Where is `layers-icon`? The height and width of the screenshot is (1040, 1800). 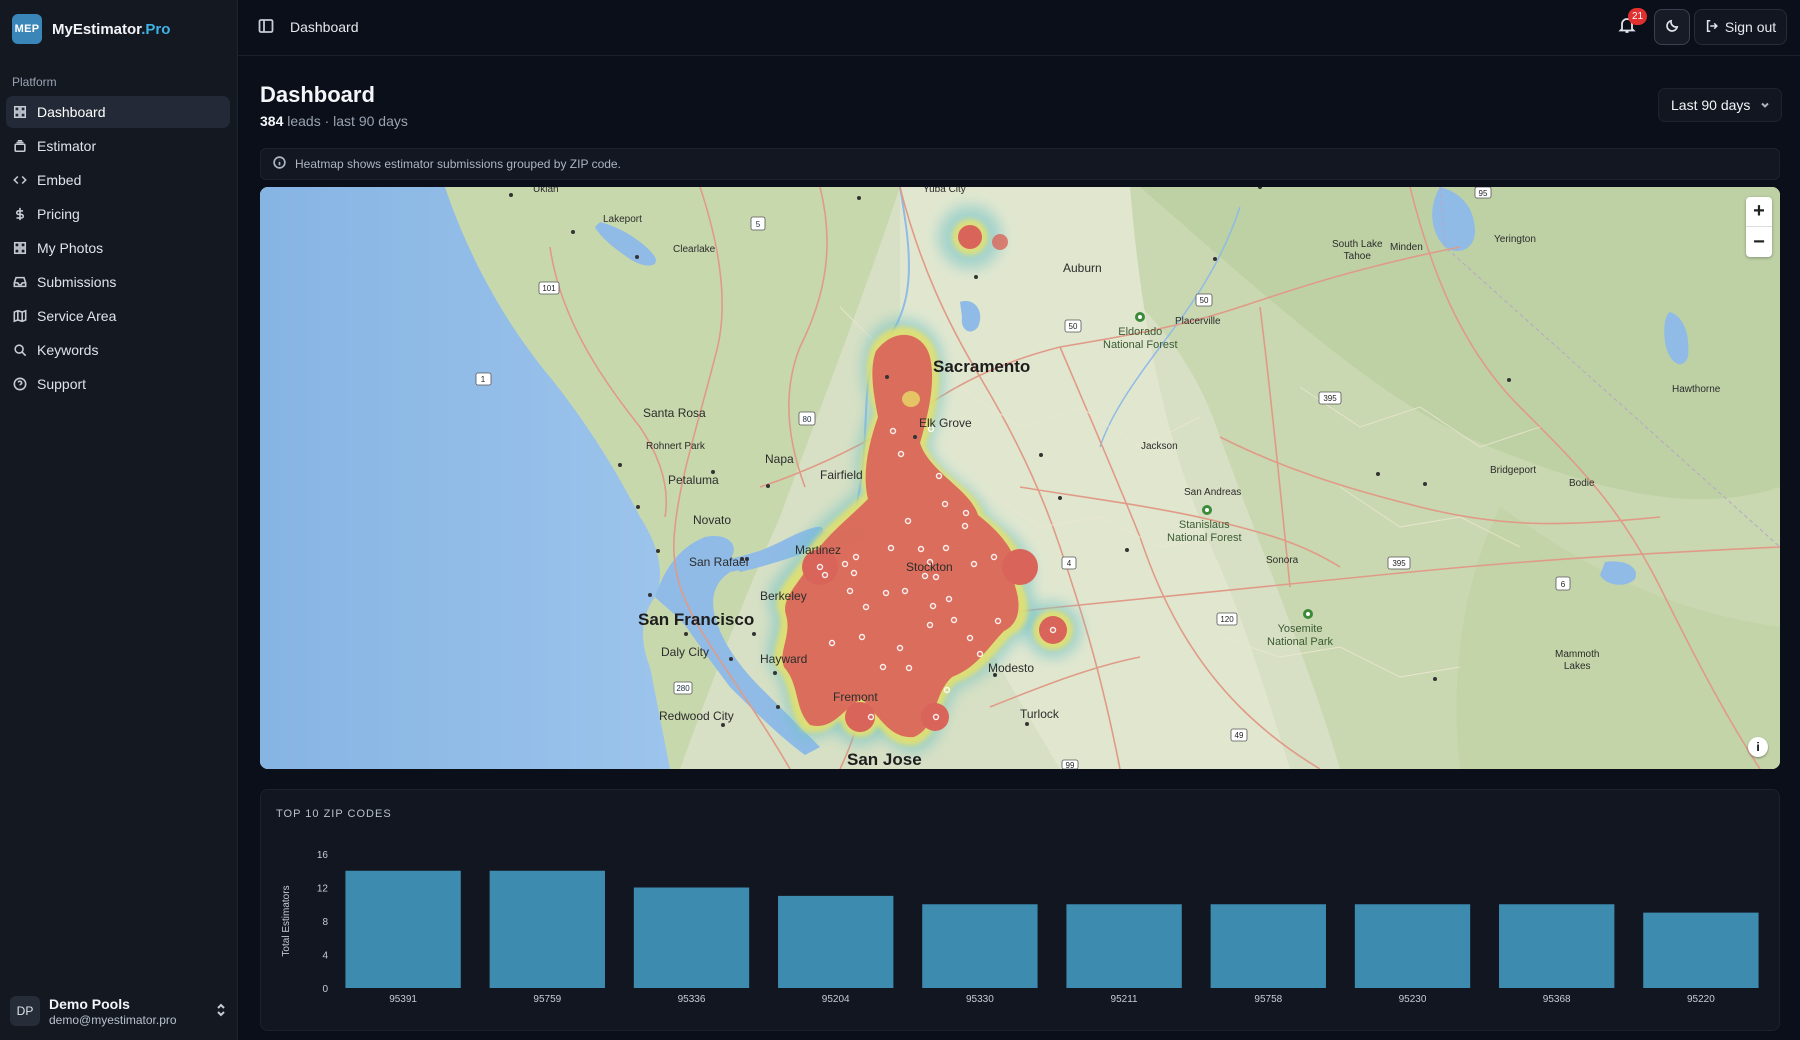 layers-icon is located at coordinates (20, 146).